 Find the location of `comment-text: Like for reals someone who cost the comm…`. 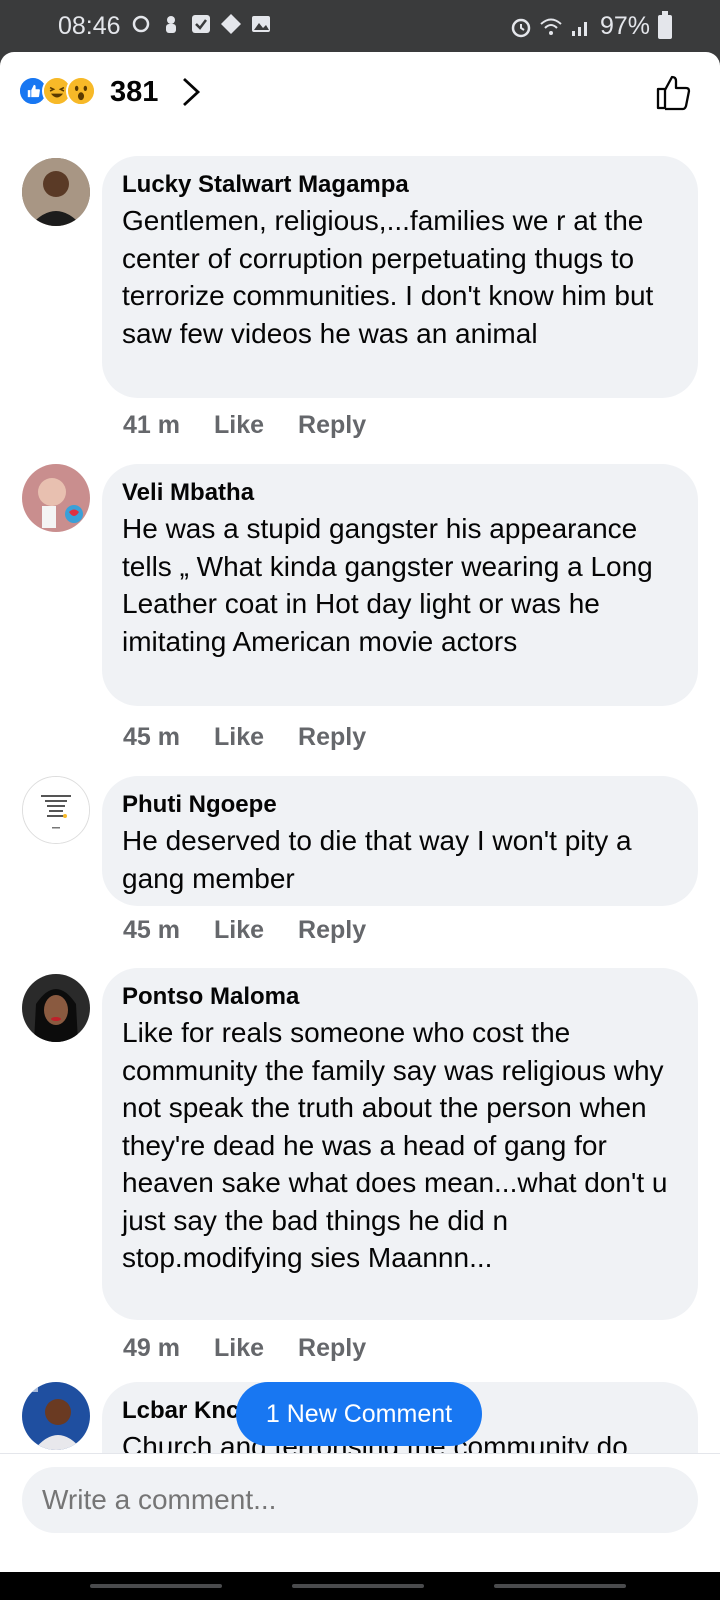

comment-text: Like for reals someone who cost the comm… is located at coordinates (395, 1145).